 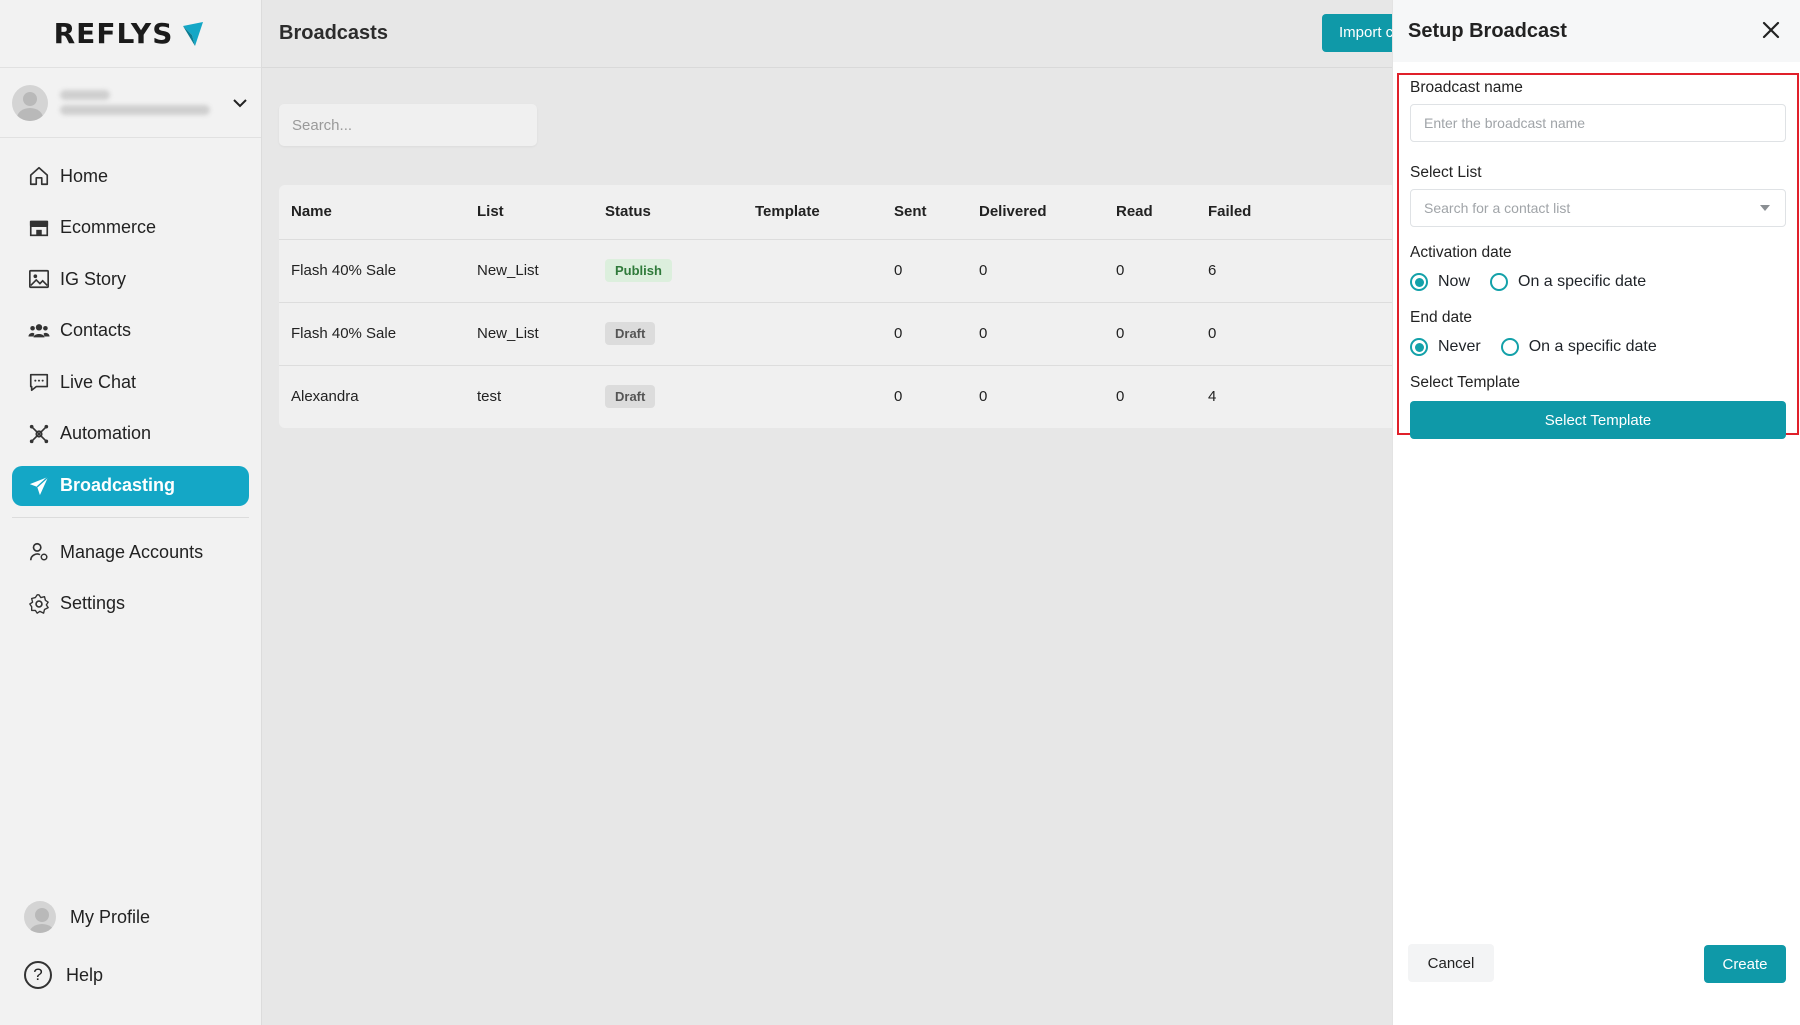 What do you see at coordinates (108, 227) in the screenshot?
I see `sidebar-item-label: Ecommerce` at bounding box center [108, 227].